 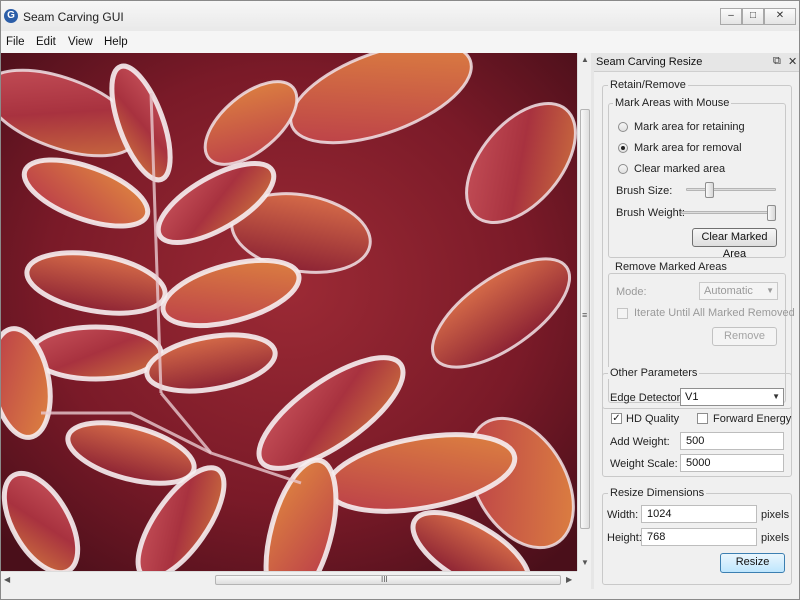 What do you see at coordinates (80, 42) in the screenshot?
I see `menu-view: View` at bounding box center [80, 42].